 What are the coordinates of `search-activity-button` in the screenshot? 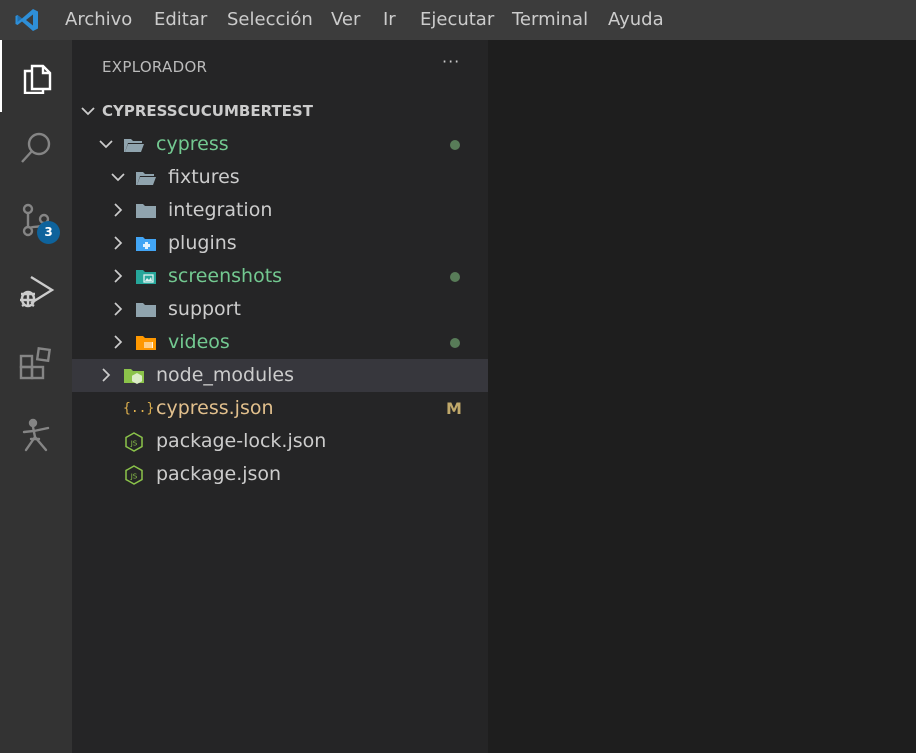 It's located at (36, 148).